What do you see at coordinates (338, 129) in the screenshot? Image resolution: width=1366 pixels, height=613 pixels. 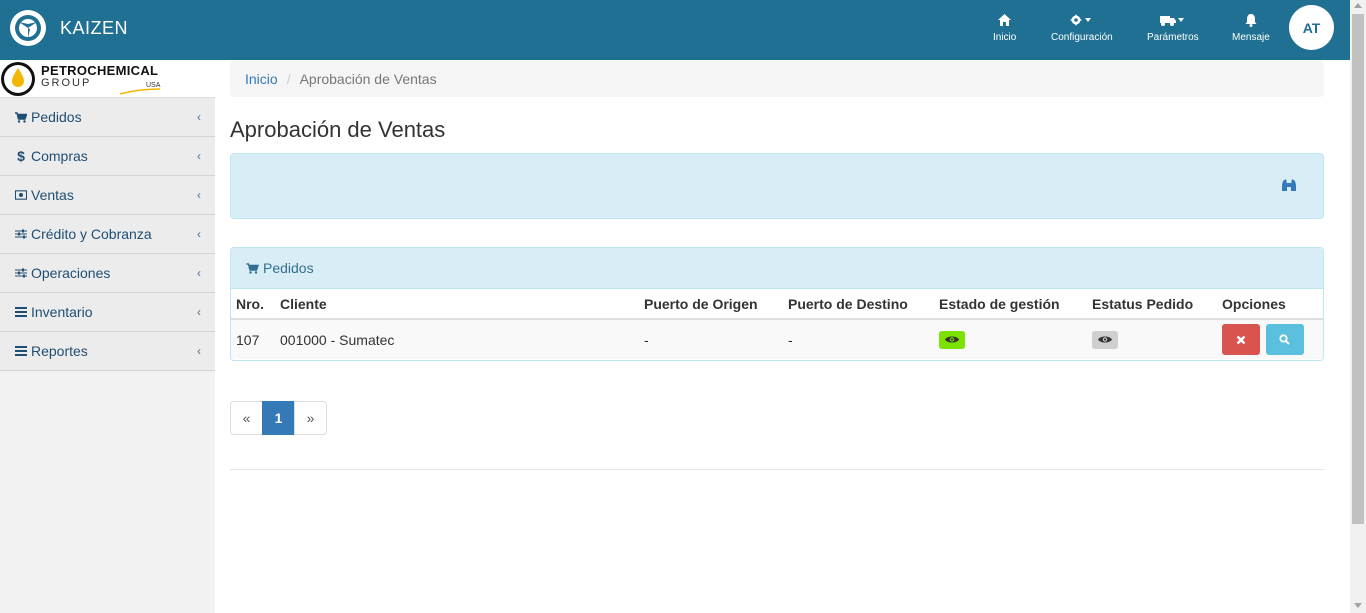 I see `page-title: Aprobación de Ventas` at bounding box center [338, 129].